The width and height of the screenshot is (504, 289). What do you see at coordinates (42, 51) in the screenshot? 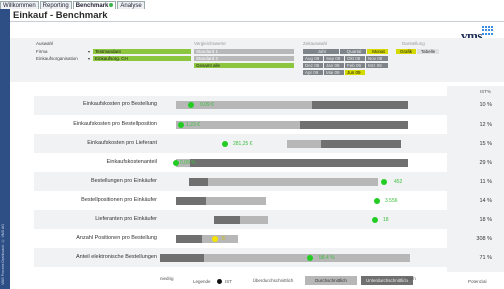
I see `firma-label: Firma` at bounding box center [42, 51].